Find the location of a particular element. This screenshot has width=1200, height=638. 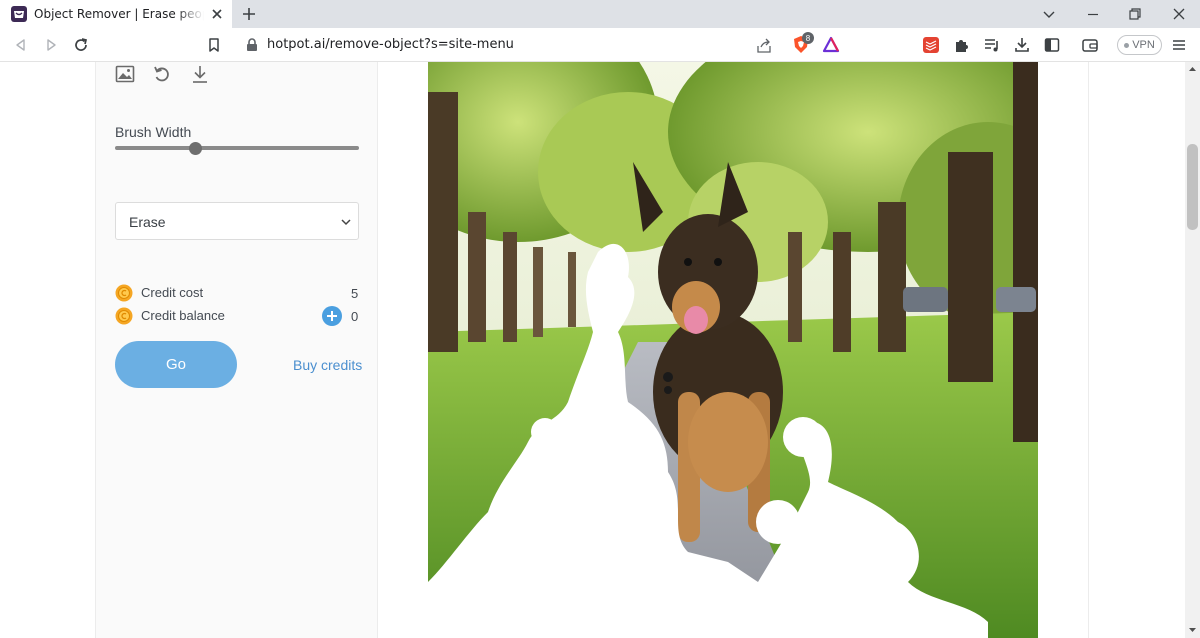

sidebar-icon is located at coordinates (1052, 45).